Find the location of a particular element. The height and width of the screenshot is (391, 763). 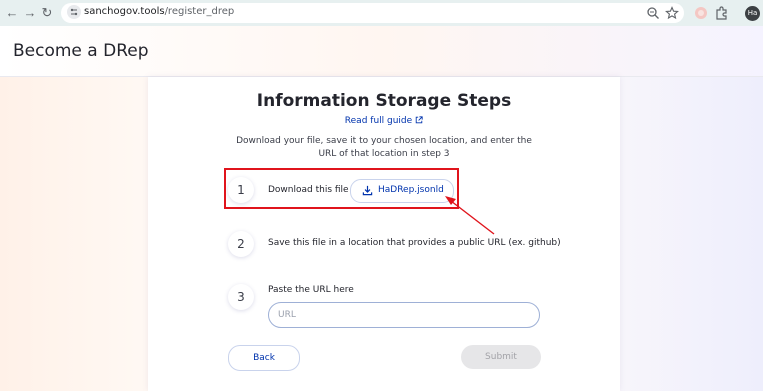

extensions-puzzle-icon is located at coordinates (722, 13).